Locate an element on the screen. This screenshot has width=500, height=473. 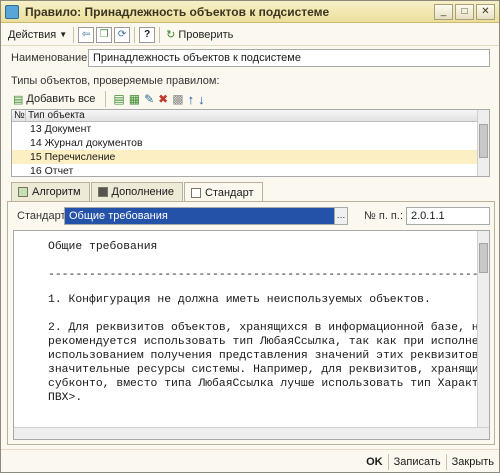
tab-bar: Алгоритм Дополнение Стандарт is located at coordinates (137, 192).